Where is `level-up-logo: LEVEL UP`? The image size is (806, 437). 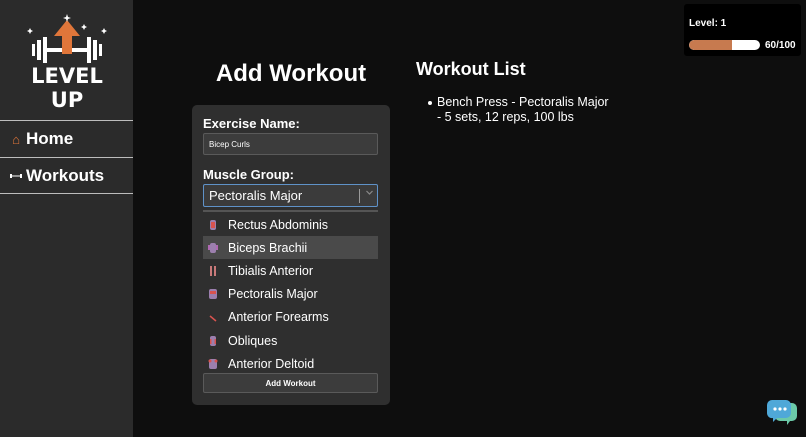
level-up-logo: LEVEL UP is located at coordinates (67, 63).